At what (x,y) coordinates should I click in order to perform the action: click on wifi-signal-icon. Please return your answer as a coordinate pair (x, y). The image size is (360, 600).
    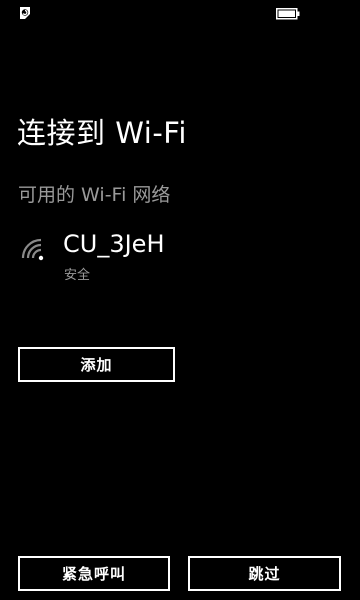
    Looking at the image, I should click on (34, 249).